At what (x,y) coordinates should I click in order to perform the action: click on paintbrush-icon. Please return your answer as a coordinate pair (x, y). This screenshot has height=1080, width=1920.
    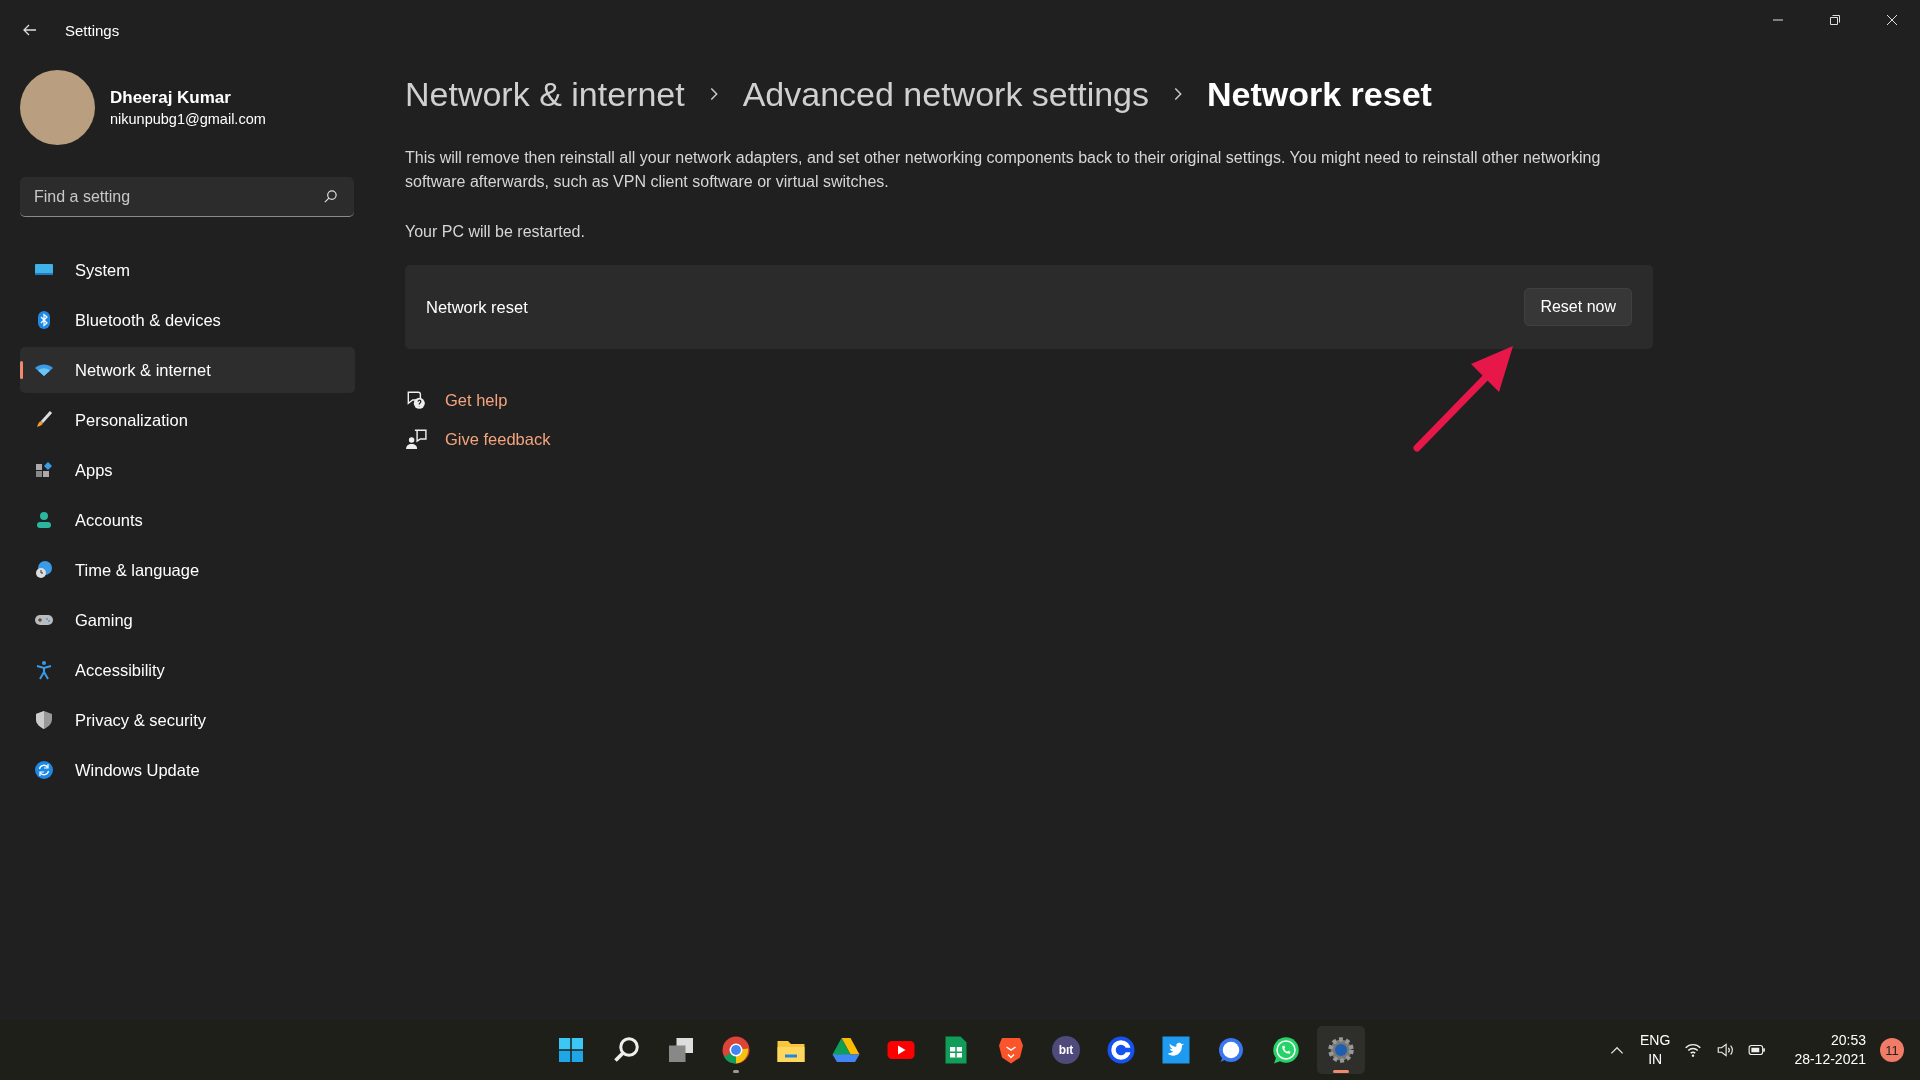
    Looking at the image, I should click on (44, 420).